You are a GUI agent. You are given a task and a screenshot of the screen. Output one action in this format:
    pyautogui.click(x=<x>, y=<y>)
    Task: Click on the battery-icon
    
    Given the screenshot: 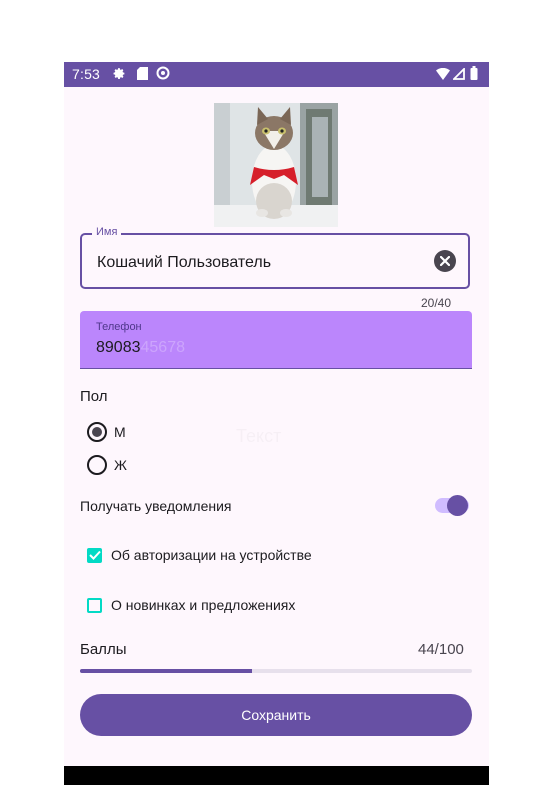 What is the action you would take?
    pyautogui.click(x=474, y=74)
    